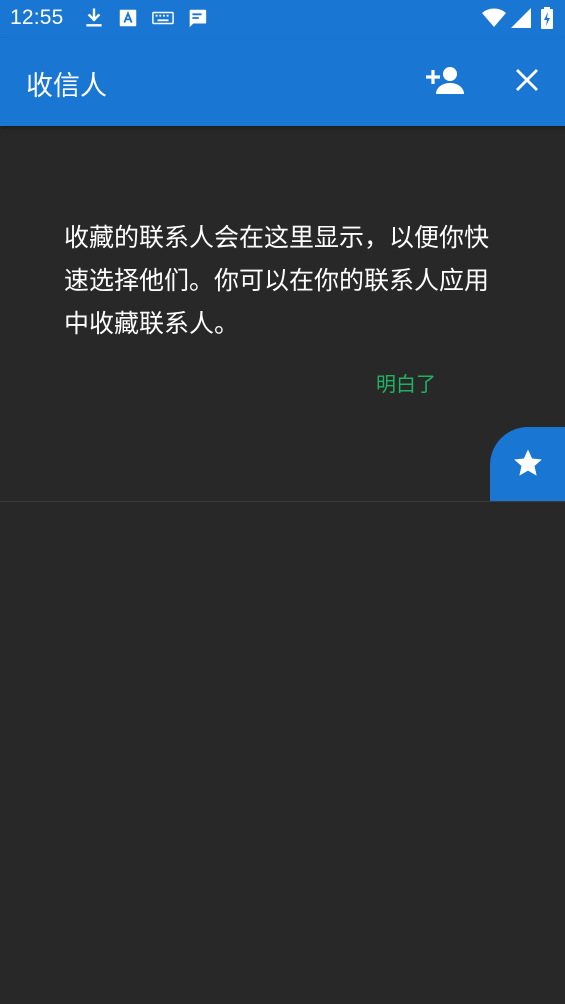  Describe the element at coordinates (494, 18) in the screenshot. I see `wifi-icon` at that location.